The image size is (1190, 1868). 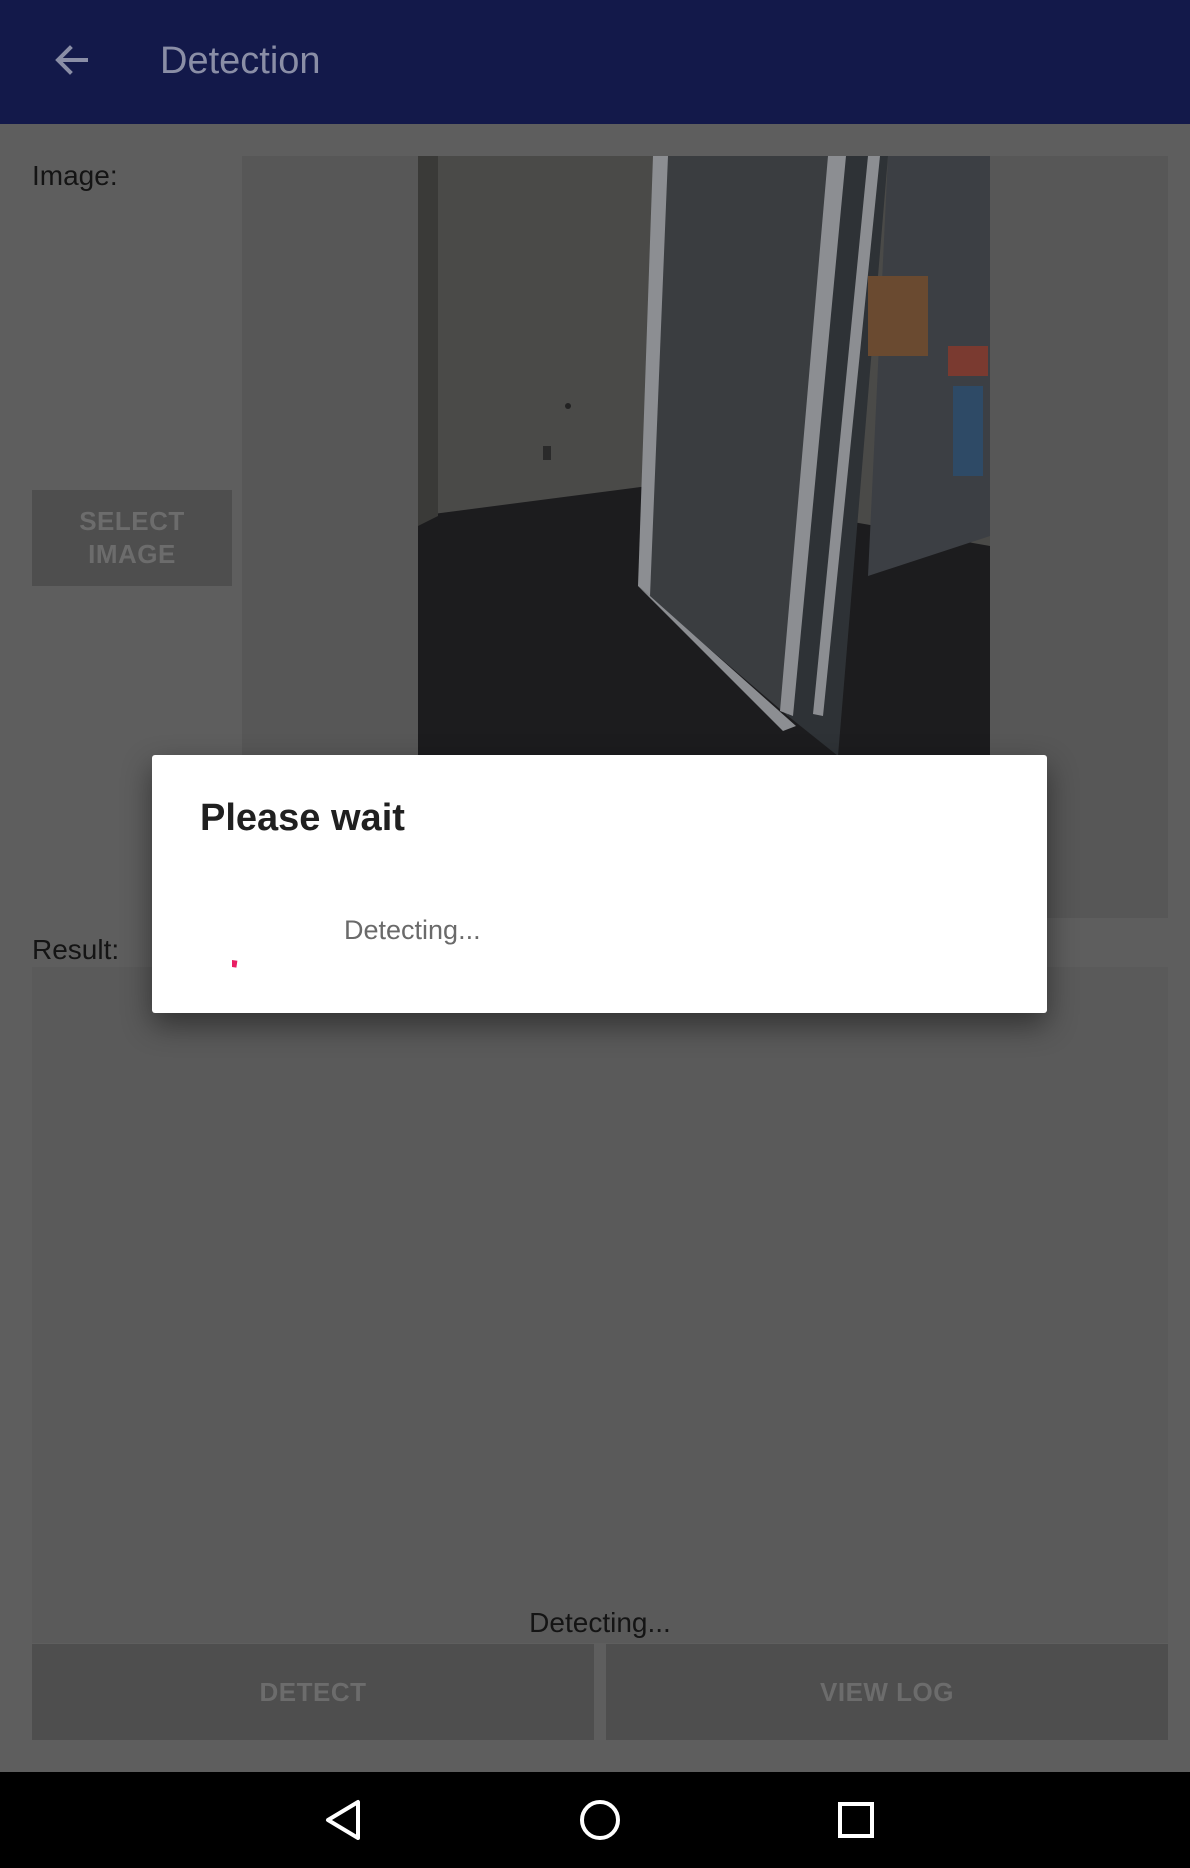 I want to click on detect-button: DETECT, so click(x=313, y=1692).